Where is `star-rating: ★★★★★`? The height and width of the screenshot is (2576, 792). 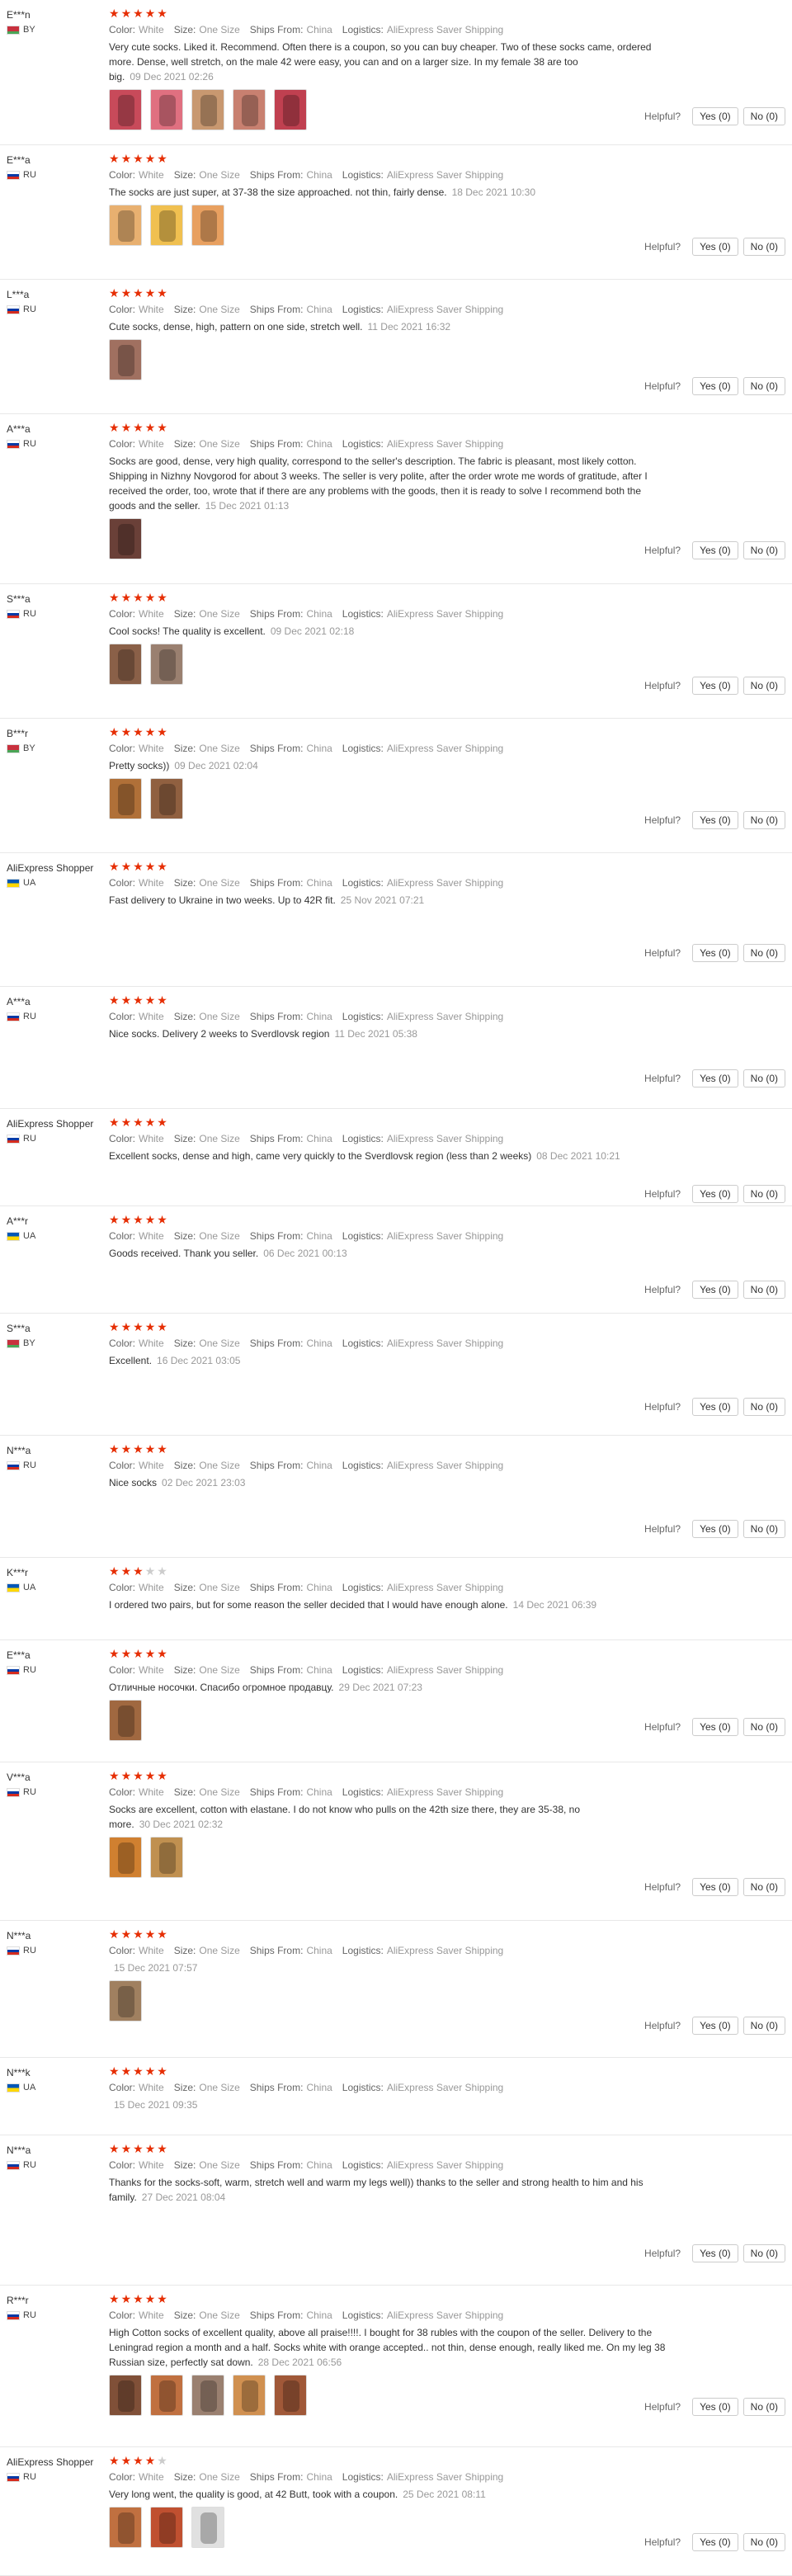 star-rating: ★★★★★ is located at coordinates (388, 597).